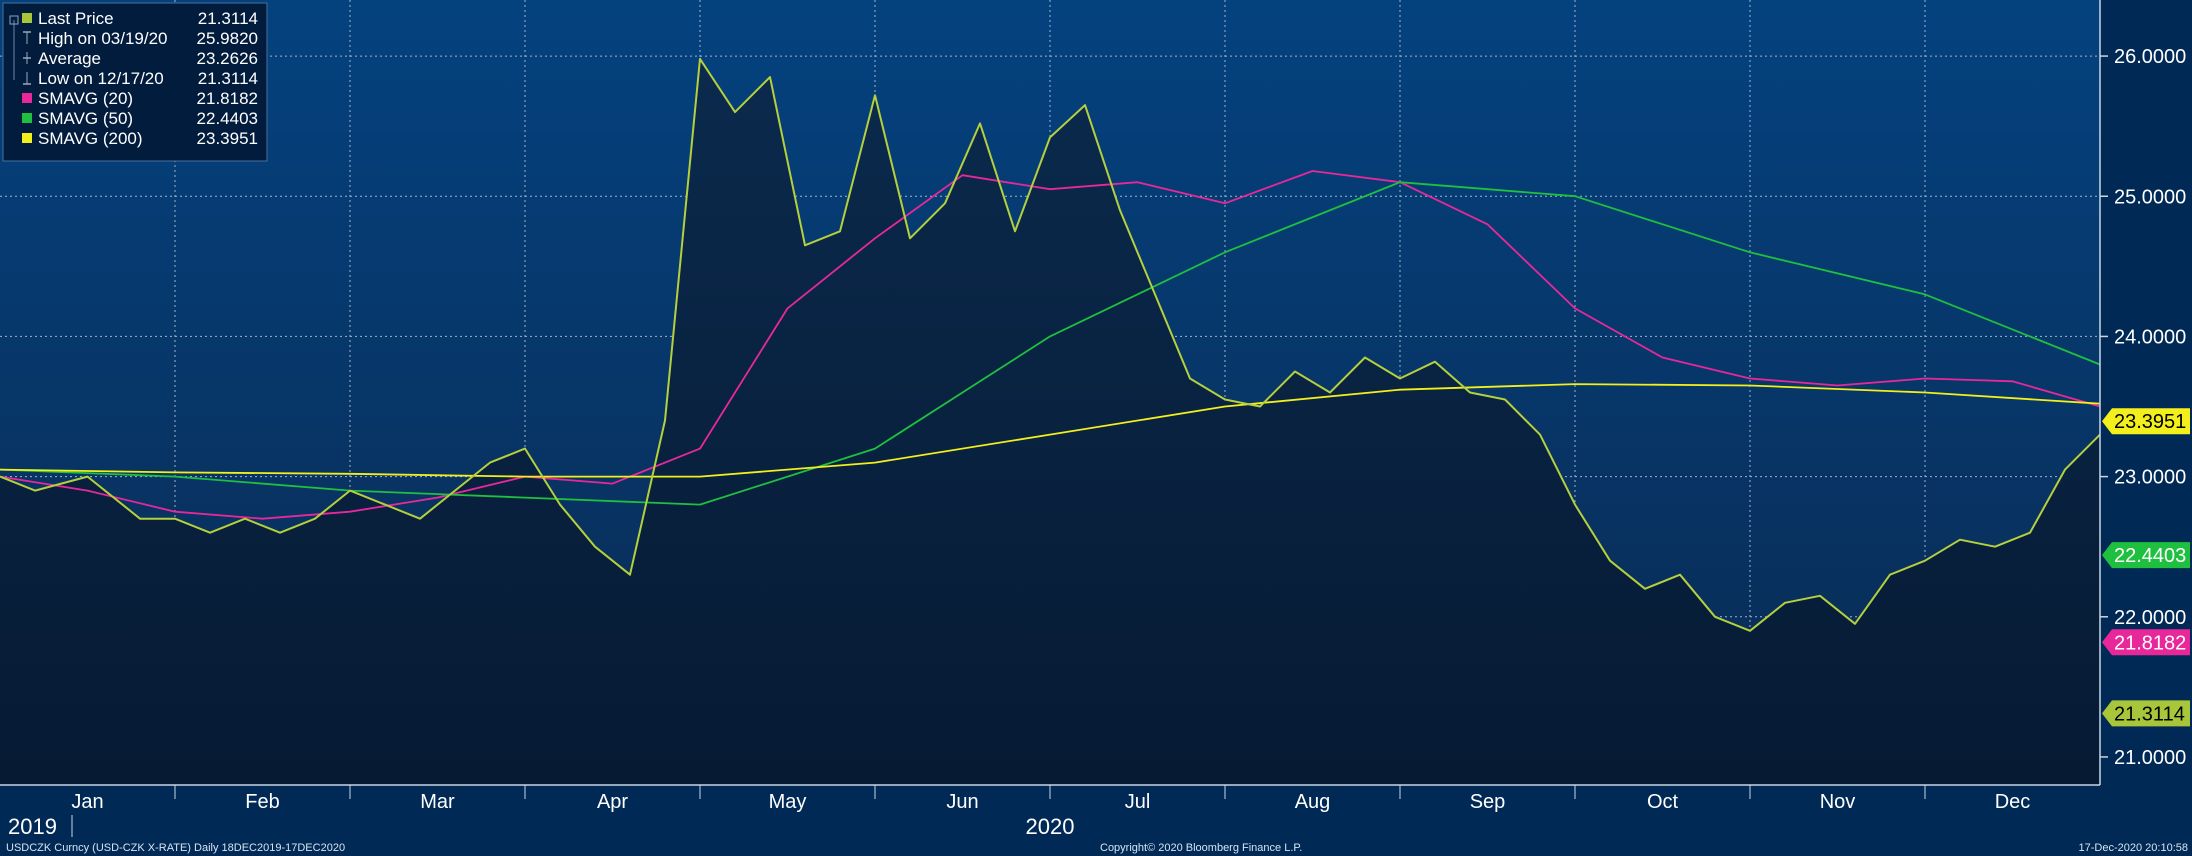 This screenshot has width=2192, height=856. What do you see at coordinates (2150, 57) in the screenshot?
I see `y-tick-label: 26.0000` at bounding box center [2150, 57].